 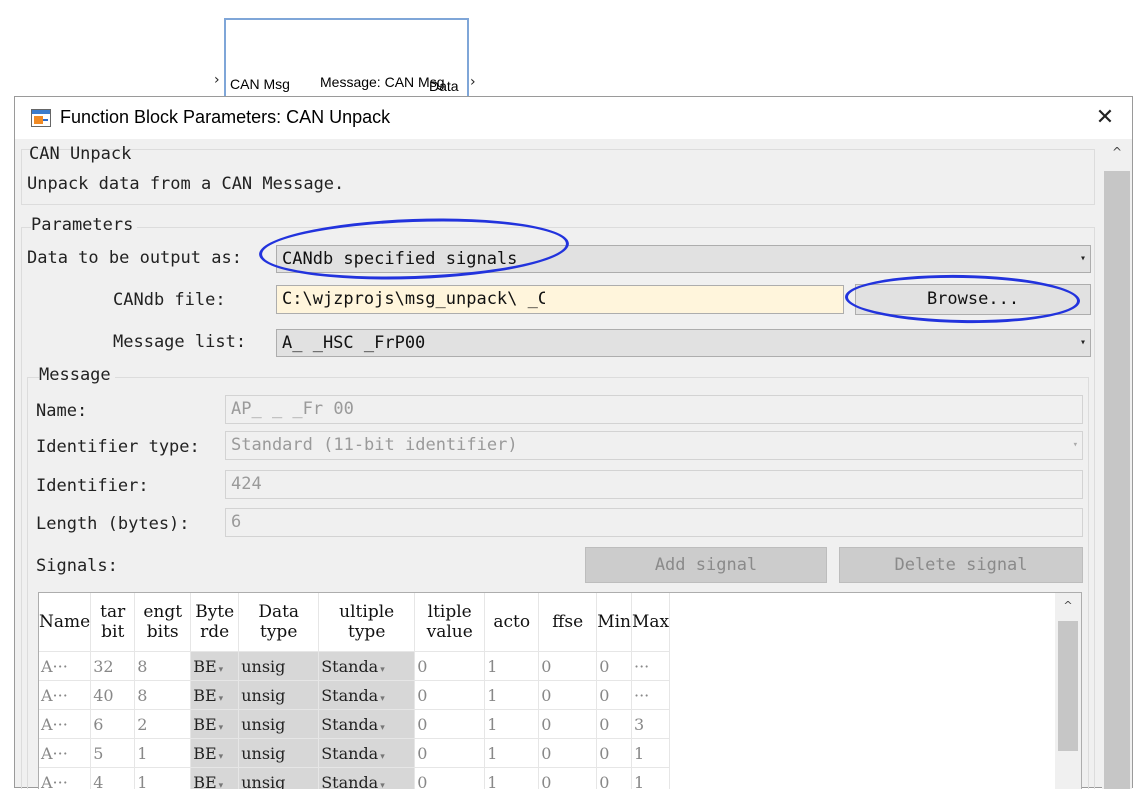 I want to click on dialog-scrollbar: ^, so click(x=1117, y=464).